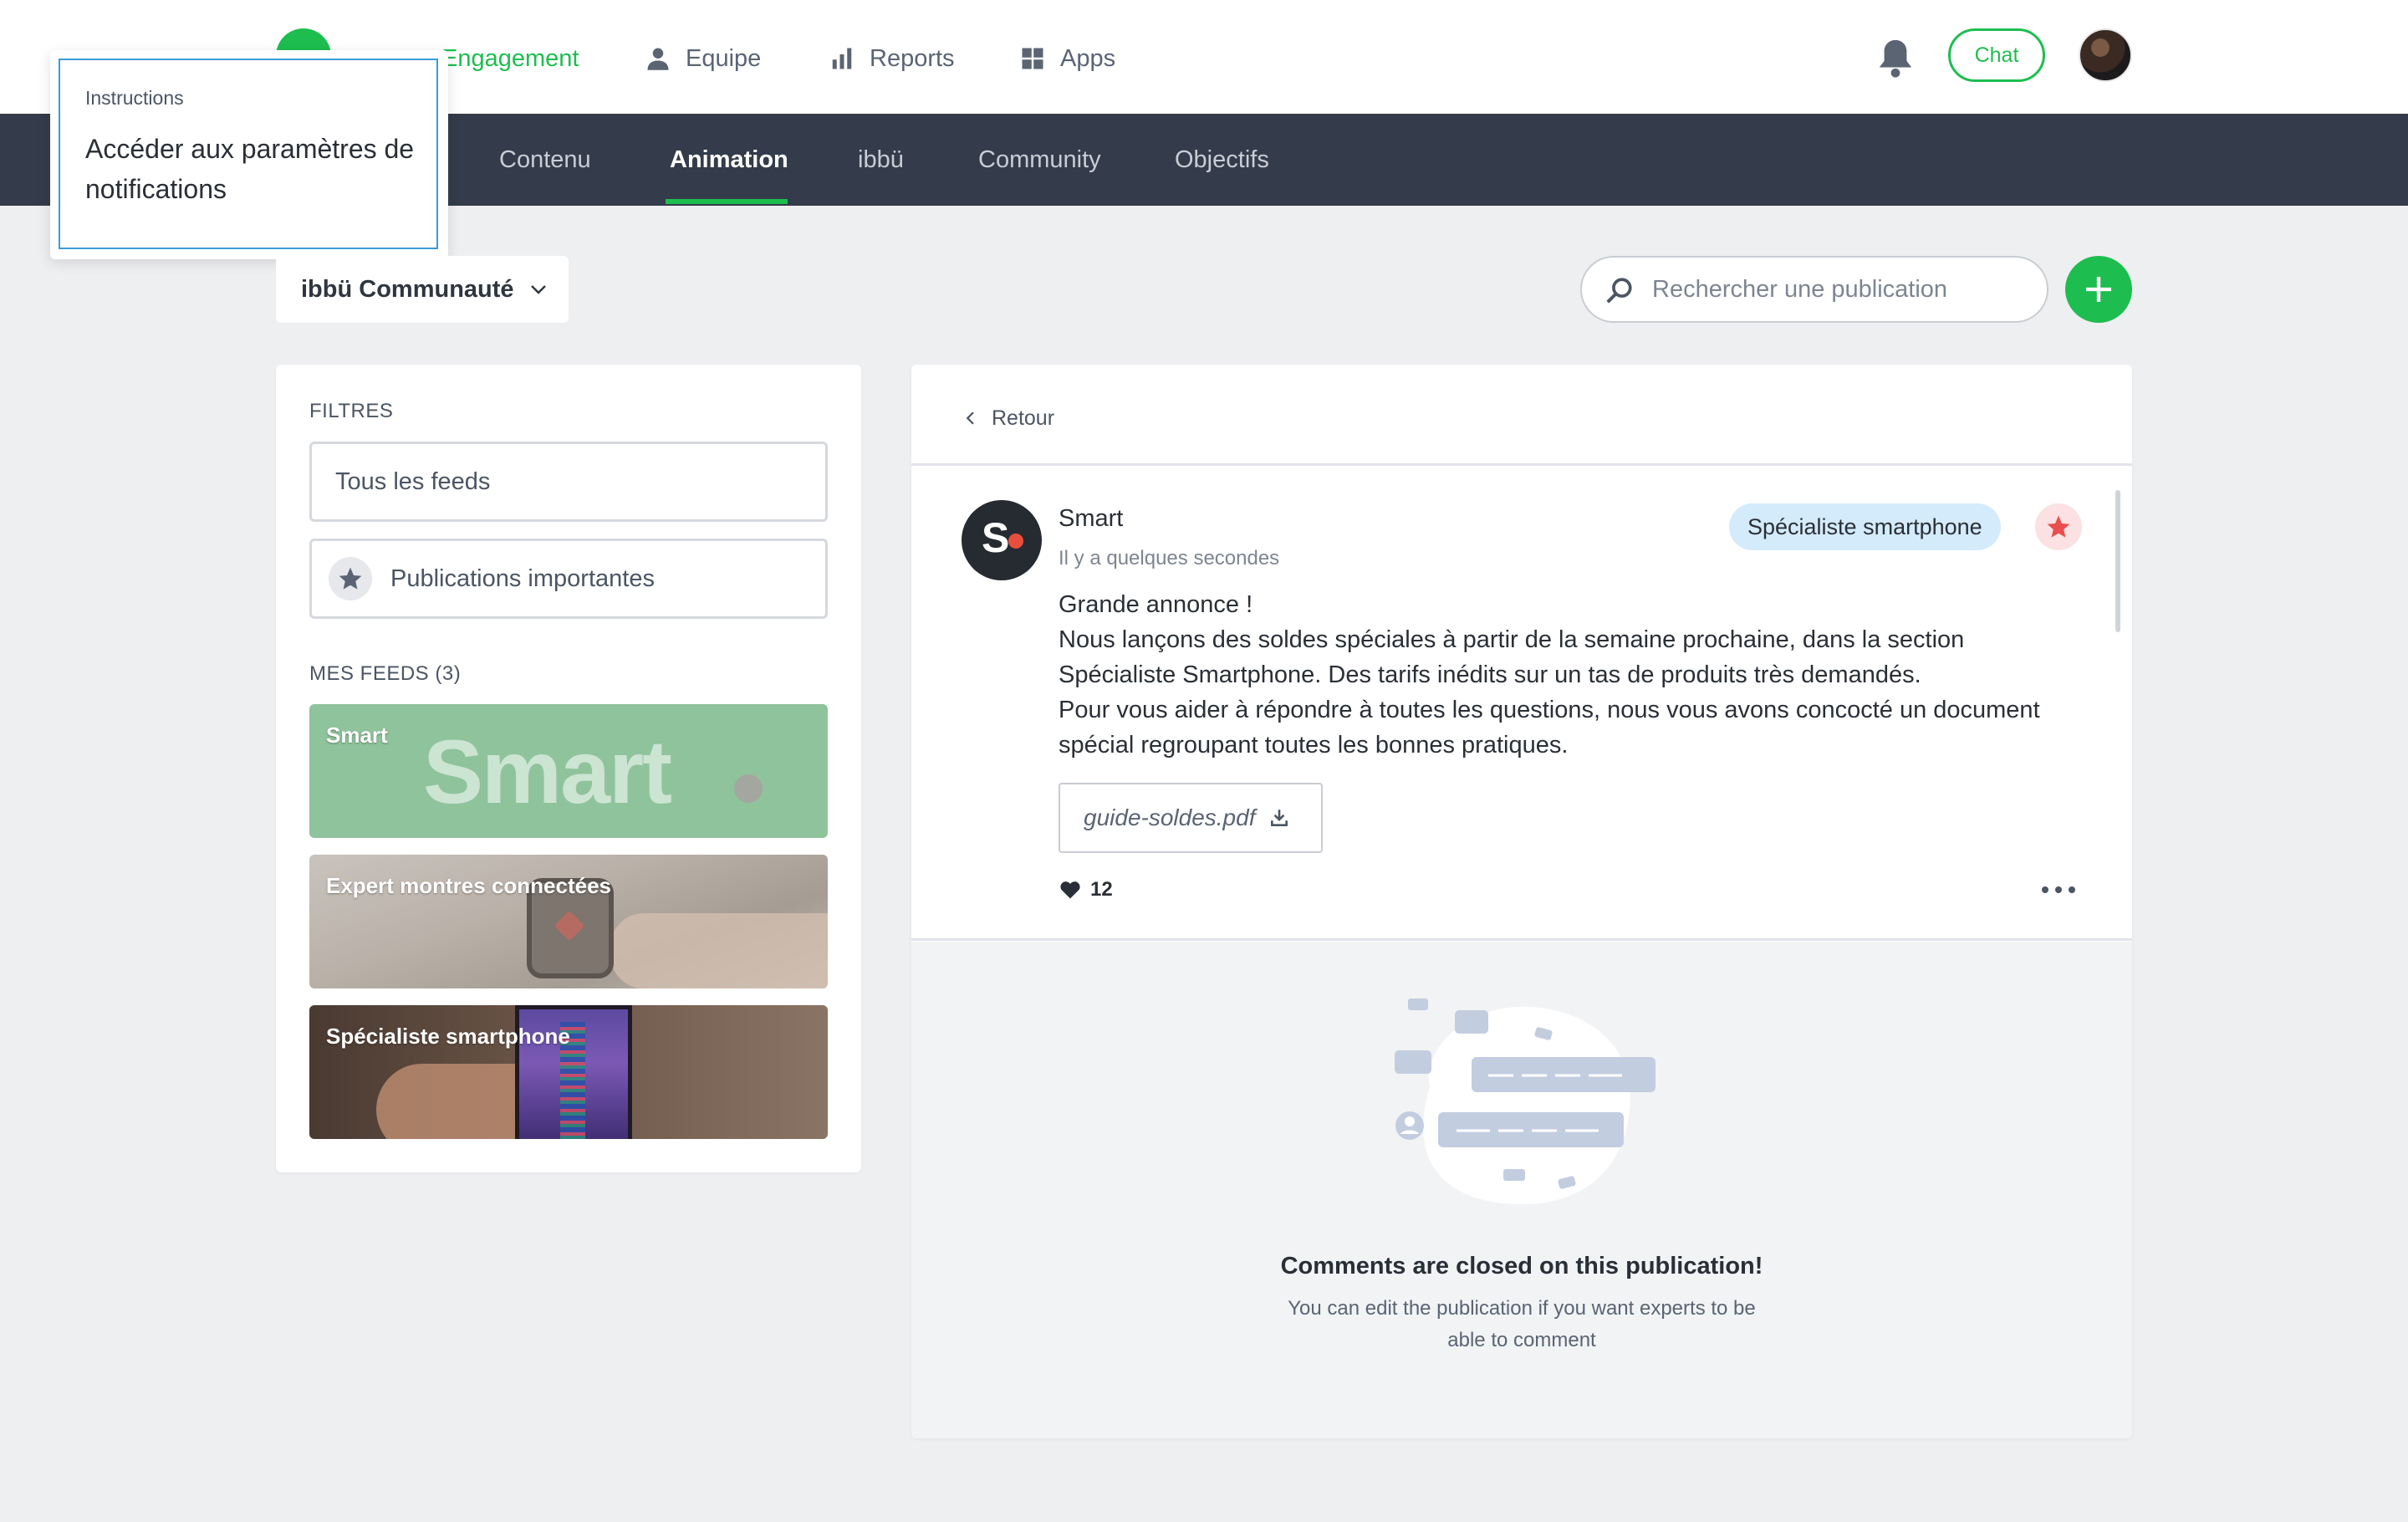  I want to click on download-icon, so click(1280, 818).